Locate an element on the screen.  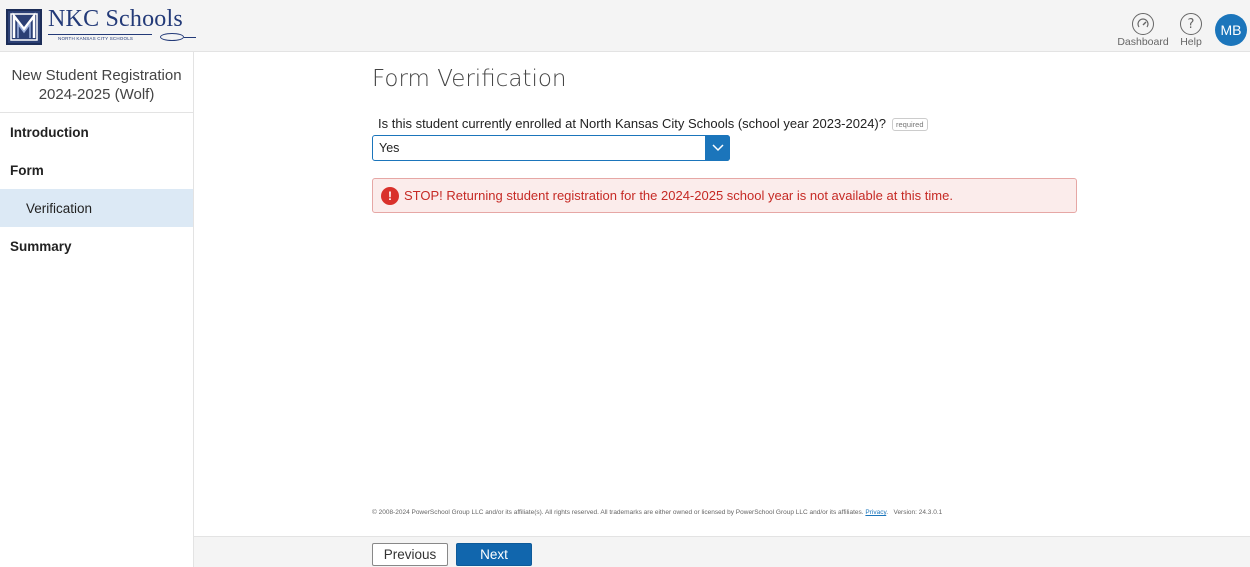
exclamation-circle-icon: ! is located at coordinates (390, 196).